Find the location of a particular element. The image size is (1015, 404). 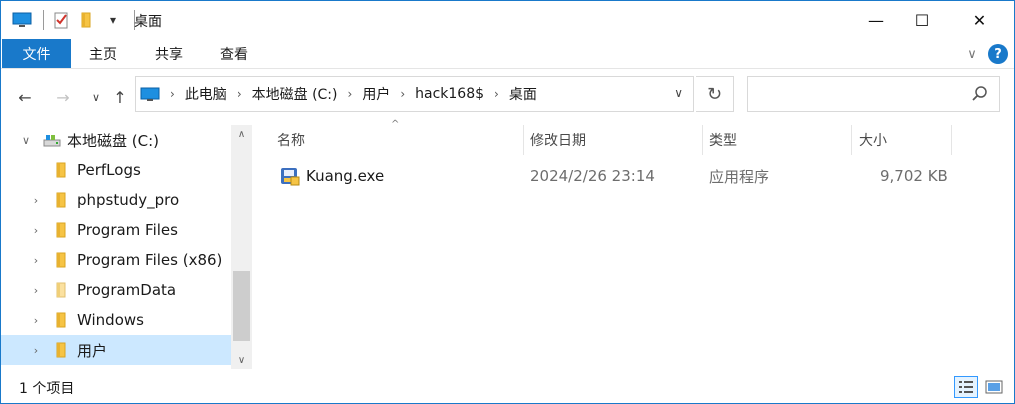

tab-home: 主页 is located at coordinates (103, 53).